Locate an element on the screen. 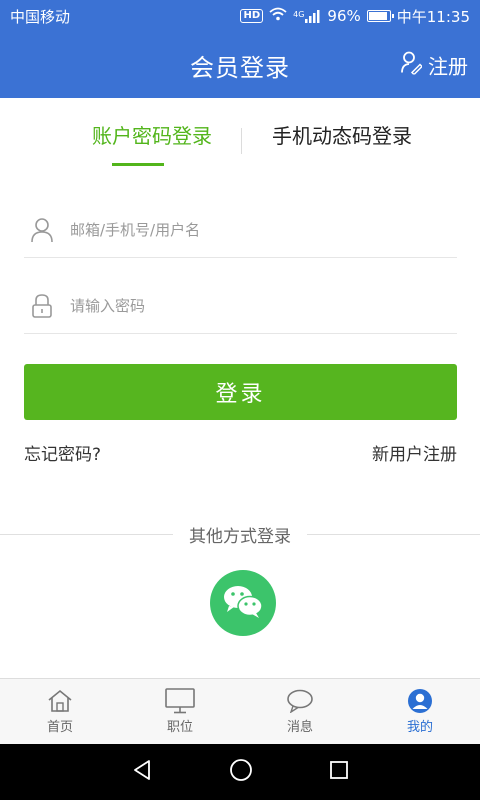 The image size is (480, 800). battery-icon is located at coordinates (380, 16).